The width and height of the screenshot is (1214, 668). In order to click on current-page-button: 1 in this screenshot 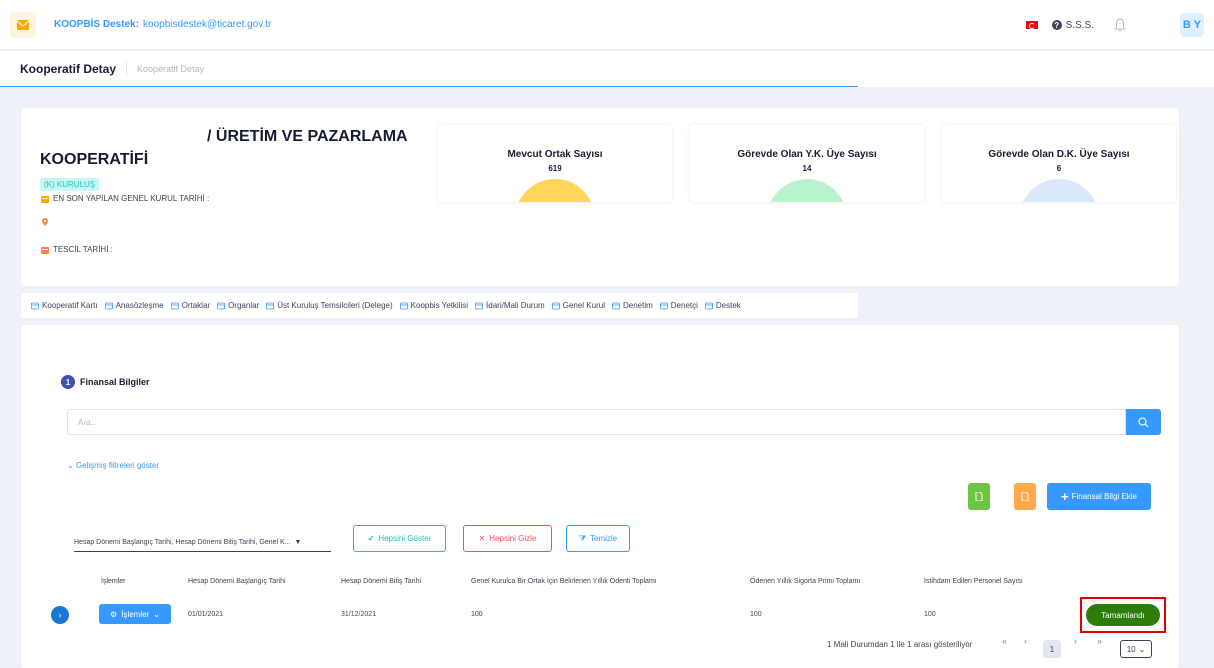, I will do `click(1052, 649)`.